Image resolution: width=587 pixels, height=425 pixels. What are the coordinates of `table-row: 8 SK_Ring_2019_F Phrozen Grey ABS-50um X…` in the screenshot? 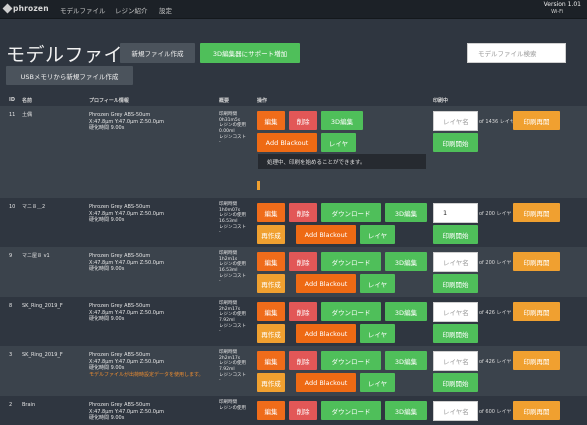 It's located at (293, 321).